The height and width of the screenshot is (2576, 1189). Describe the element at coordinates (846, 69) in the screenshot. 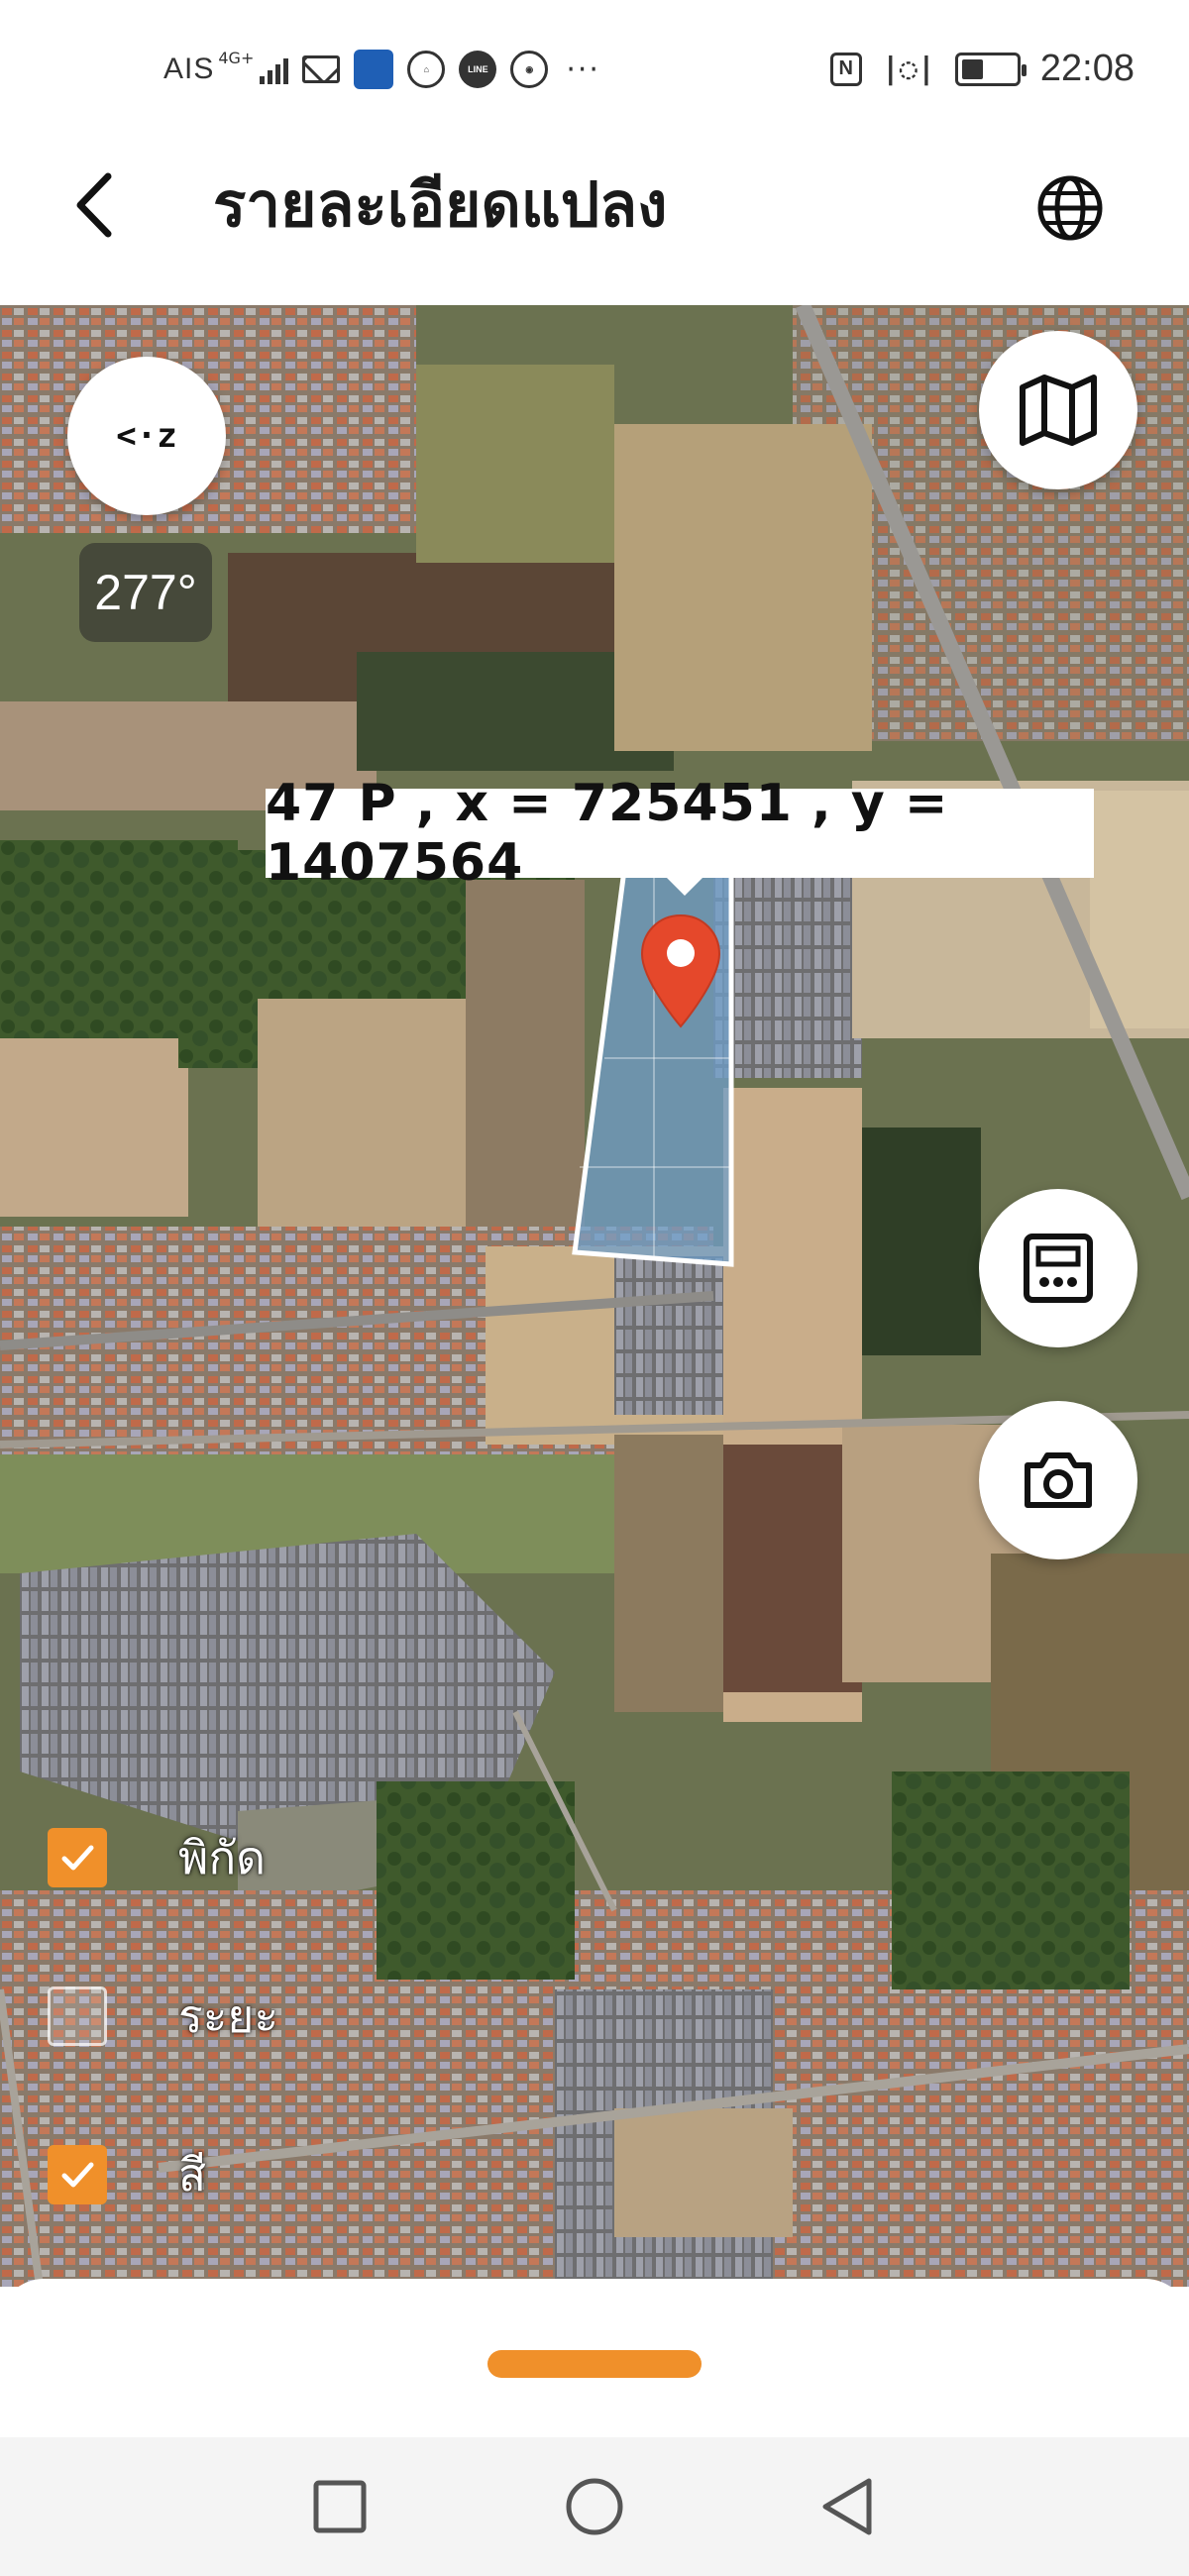

I see `nfc-icon: N` at that location.